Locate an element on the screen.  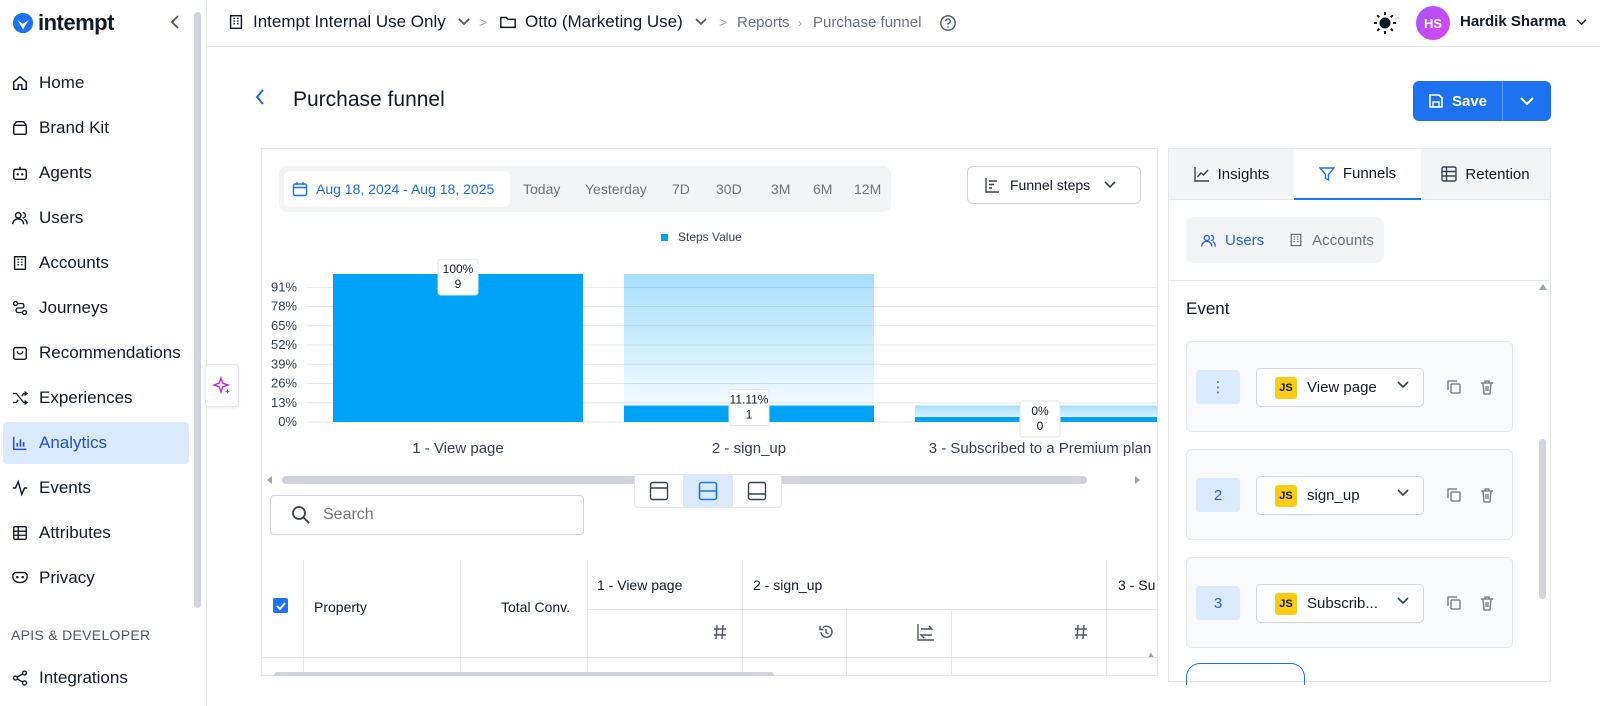
save-label: Save is located at coordinates (1469, 101).